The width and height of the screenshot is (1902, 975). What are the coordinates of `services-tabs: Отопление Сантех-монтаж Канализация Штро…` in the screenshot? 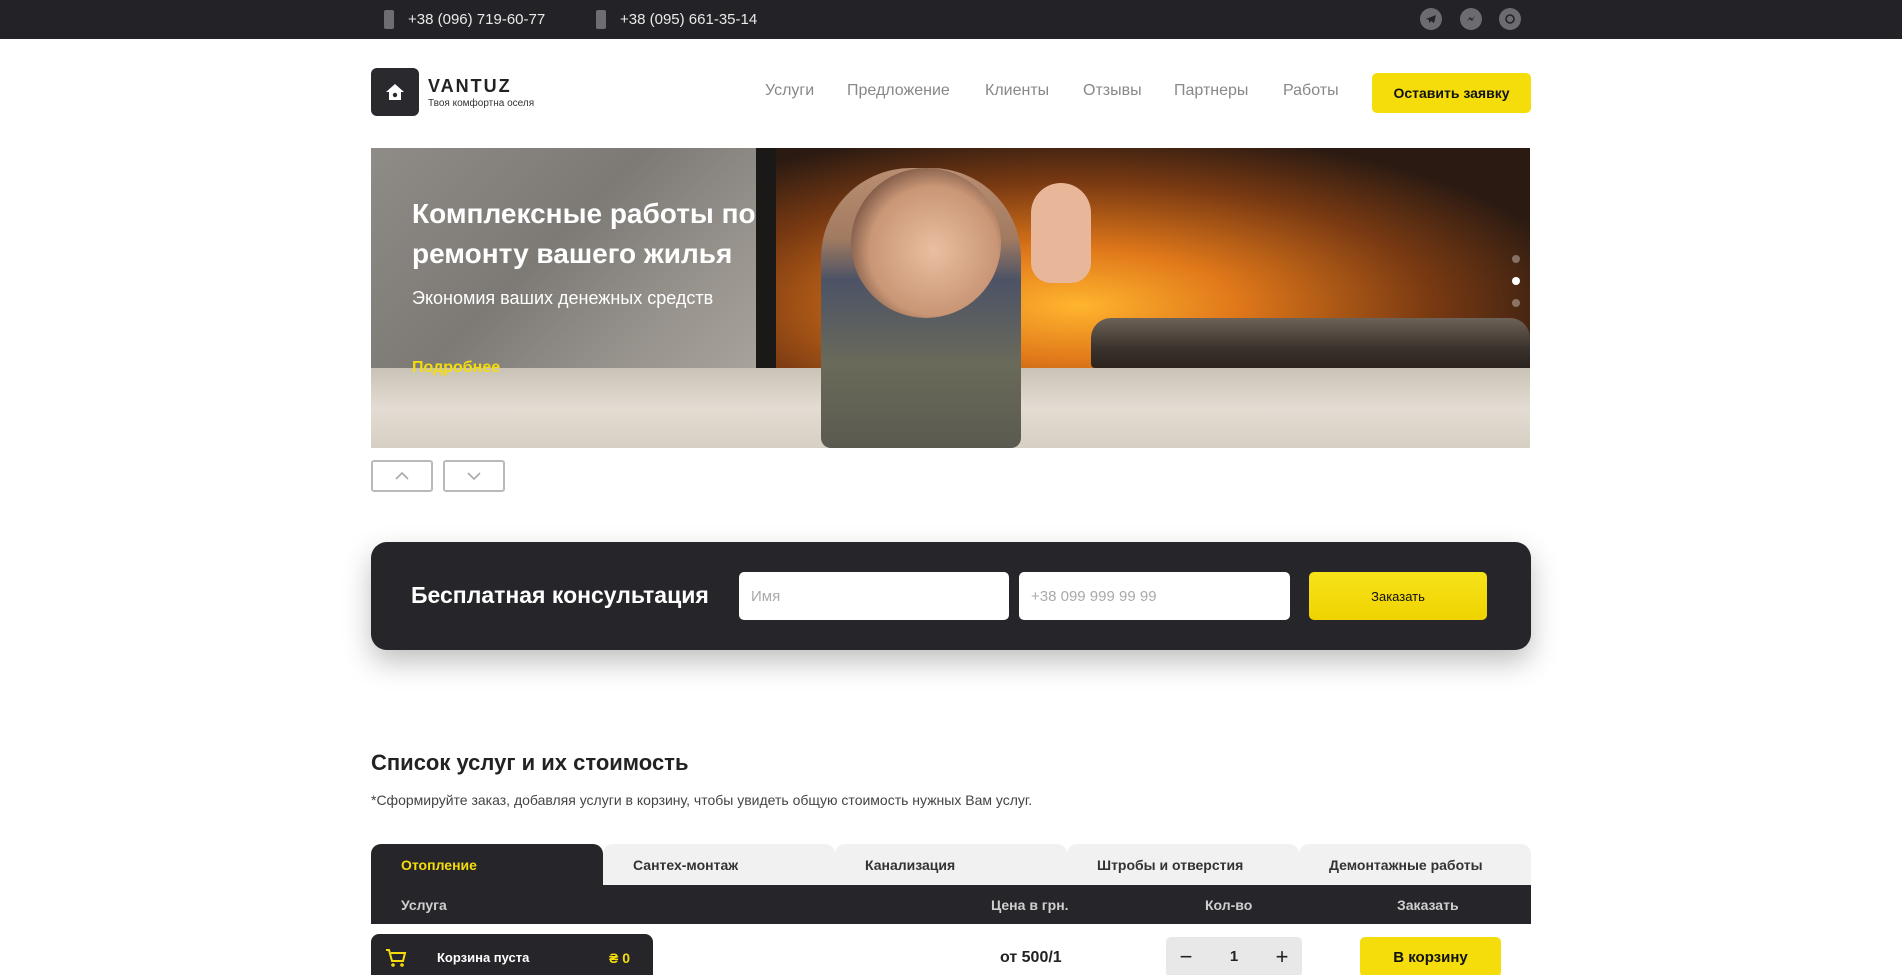 It's located at (951, 864).